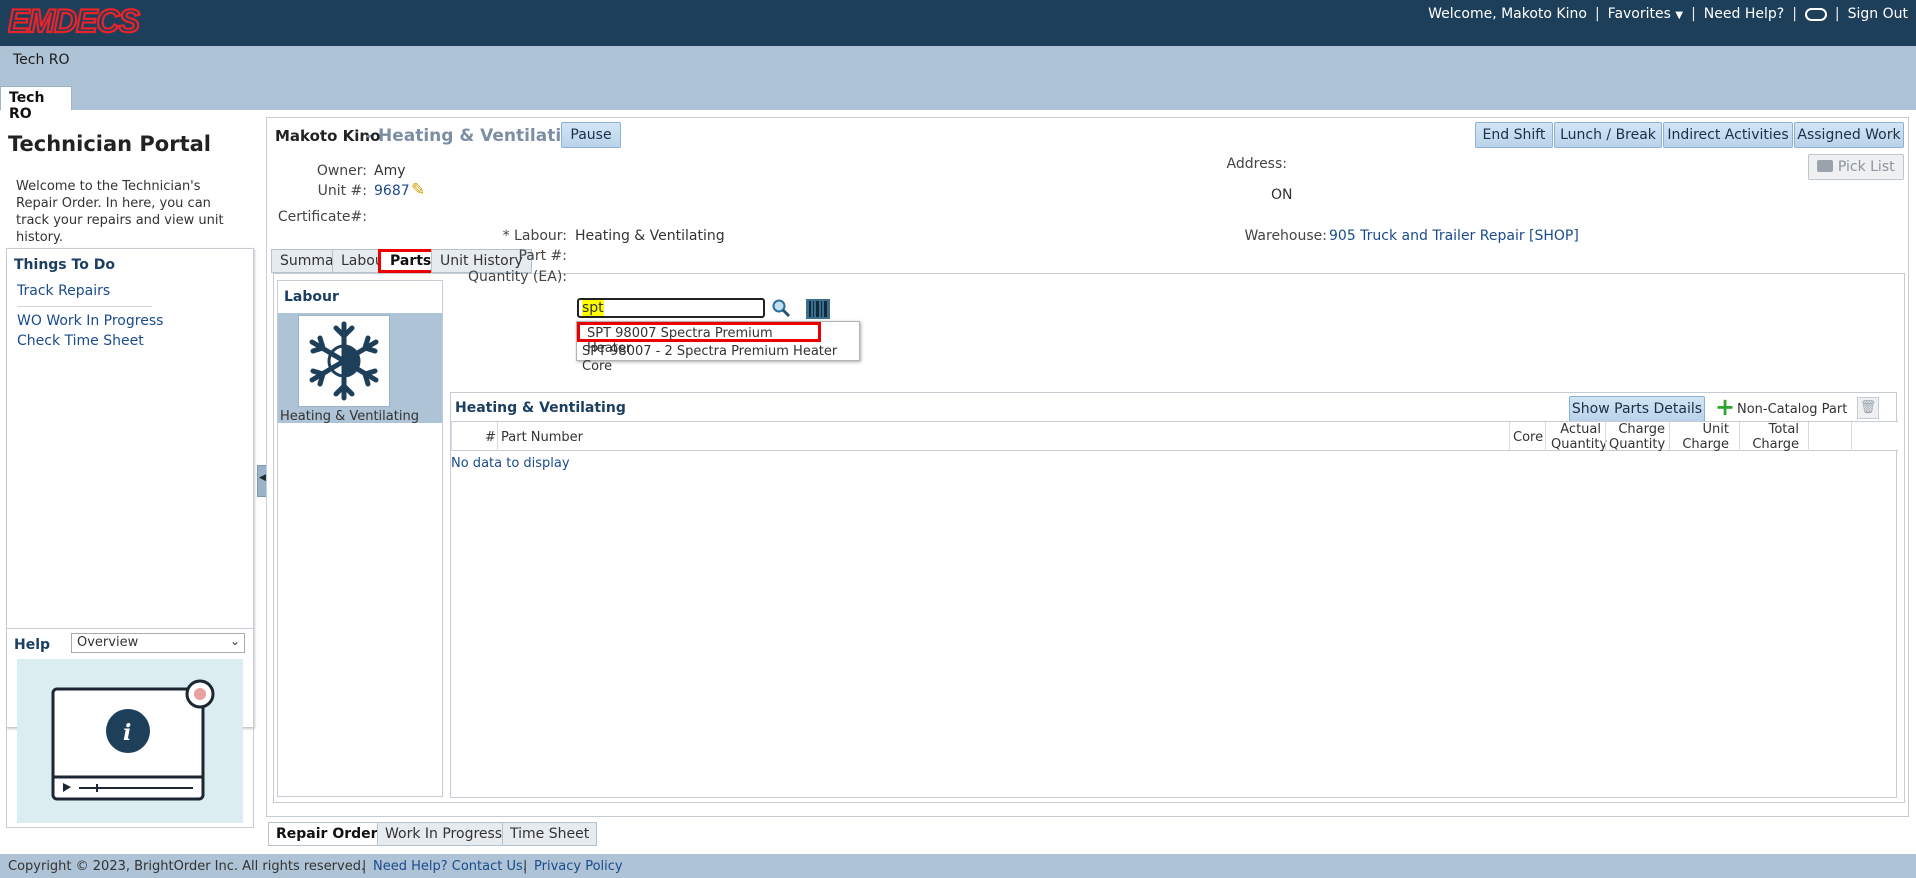 The width and height of the screenshot is (1916, 878). What do you see at coordinates (1792, 409) in the screenshot?
I see `non-catalog-part-link: Non-Catalog Part` at bounding box center [1792, 409].